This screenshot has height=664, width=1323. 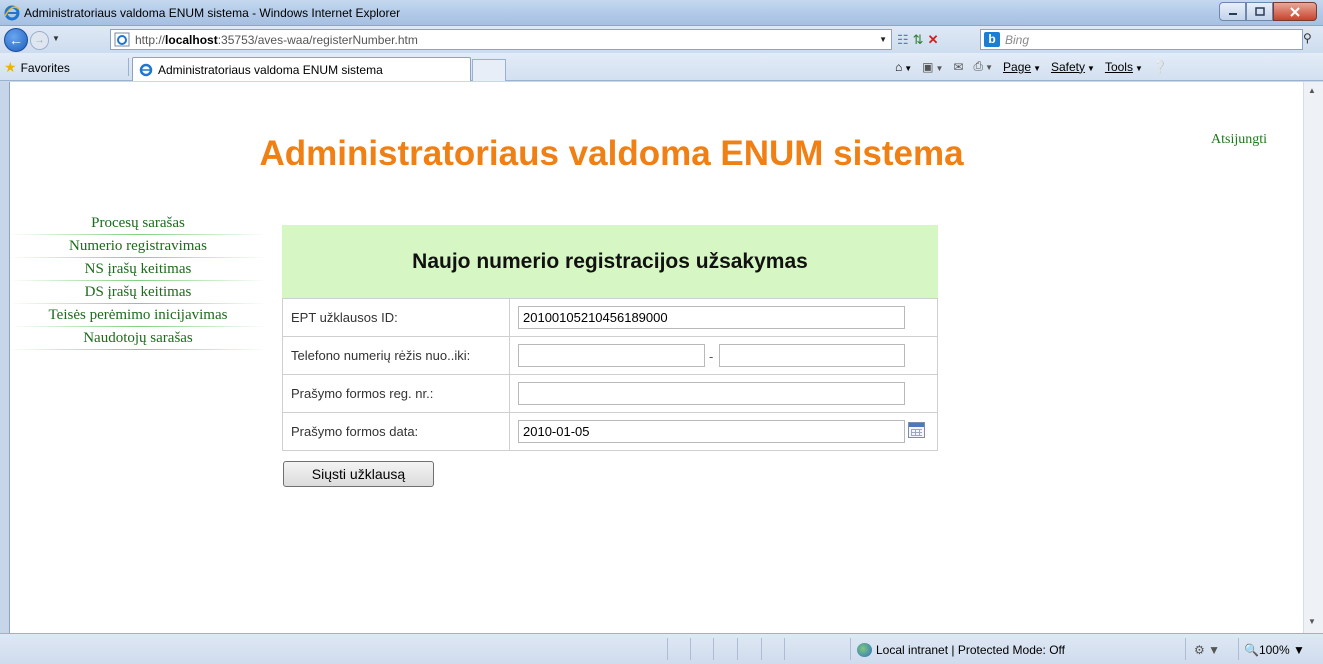 I want to click on address-dropdown-icon: ▼, so click(x=883, y=39).